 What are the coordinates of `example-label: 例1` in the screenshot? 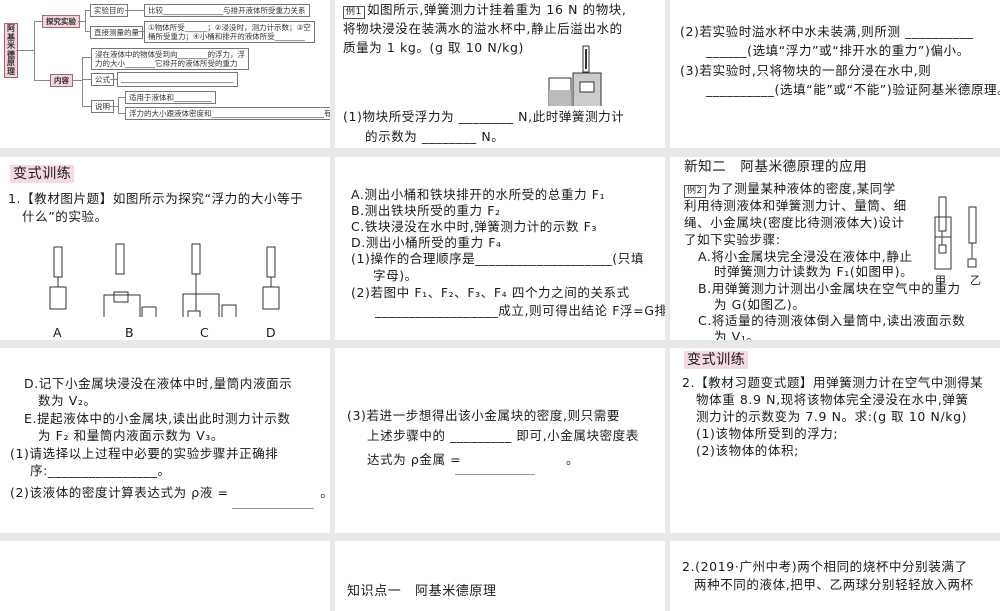 It's located at (354, 12).